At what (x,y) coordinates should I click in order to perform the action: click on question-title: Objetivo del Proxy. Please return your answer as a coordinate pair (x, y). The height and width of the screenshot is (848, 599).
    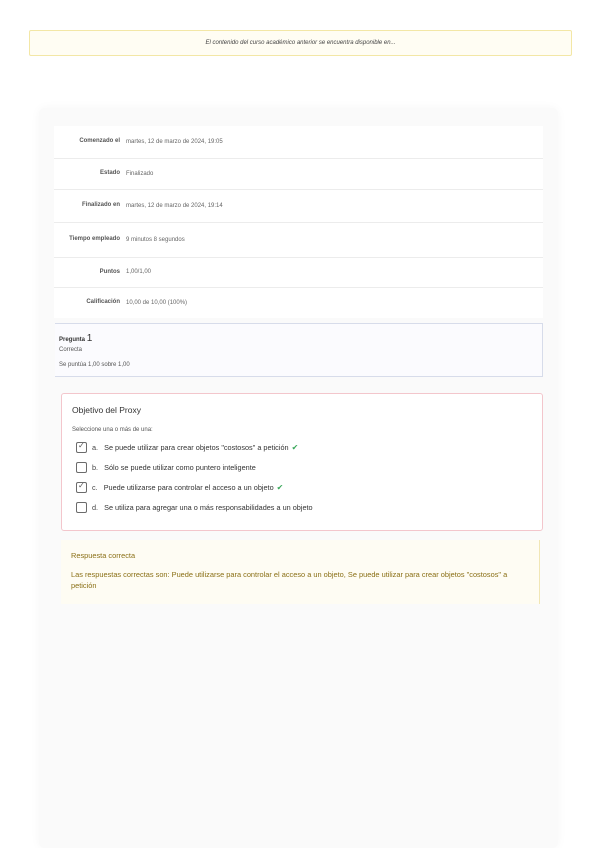
    Looking at the image, I should click on (106, 410).